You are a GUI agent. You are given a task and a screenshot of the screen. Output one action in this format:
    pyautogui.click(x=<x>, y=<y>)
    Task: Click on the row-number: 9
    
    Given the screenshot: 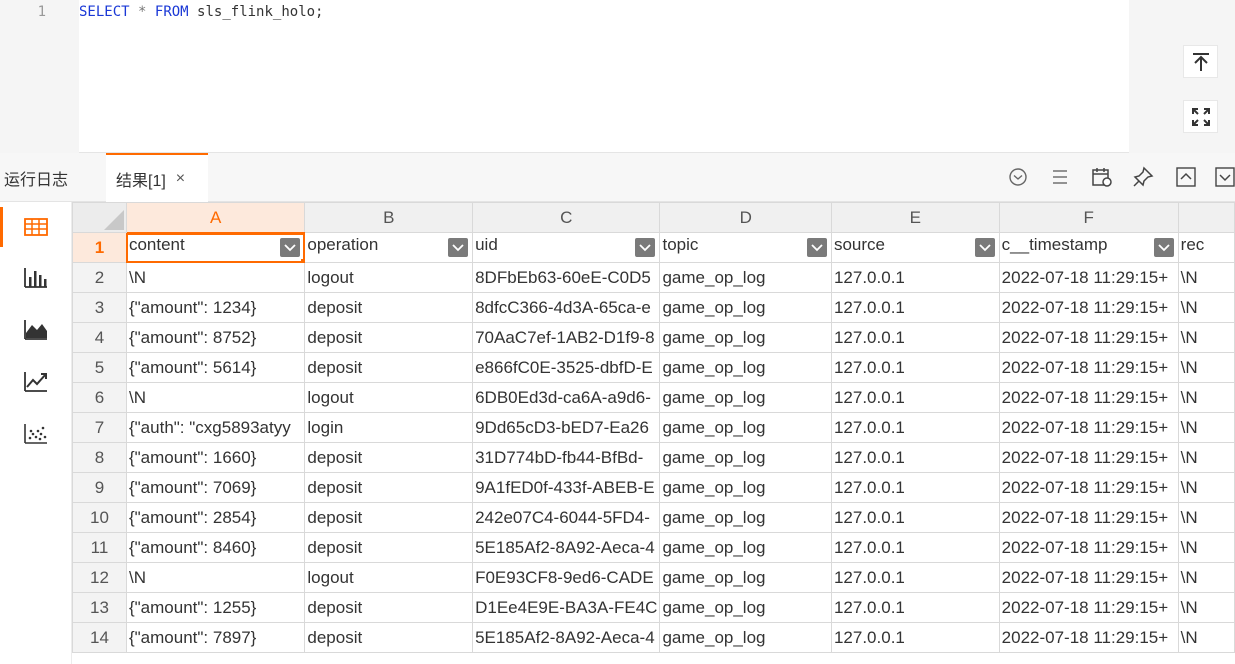 What is the action you would take?
    pyautogui.click(x=99, y=487)
    